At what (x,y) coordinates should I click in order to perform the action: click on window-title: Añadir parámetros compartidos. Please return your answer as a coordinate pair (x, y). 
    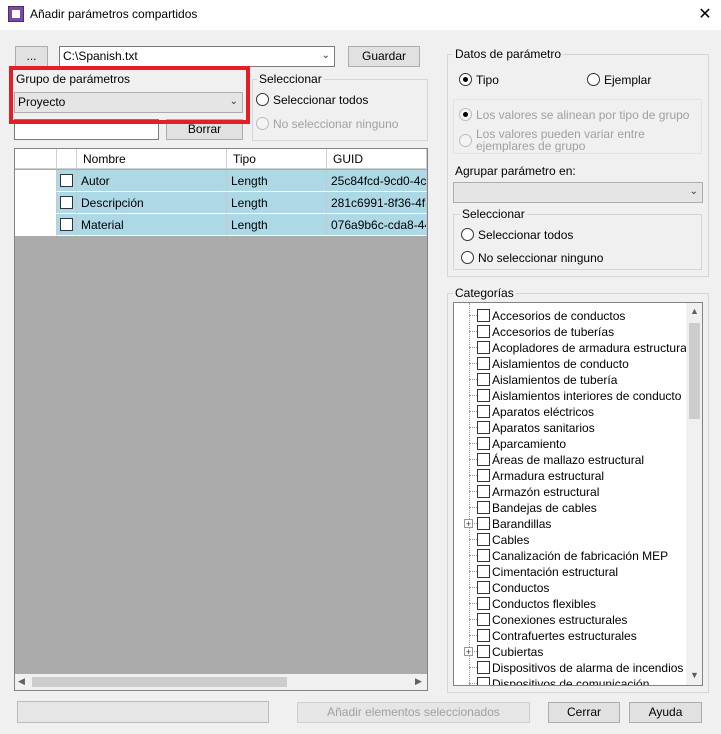
    Looking at the image, I should click on (114, 14).